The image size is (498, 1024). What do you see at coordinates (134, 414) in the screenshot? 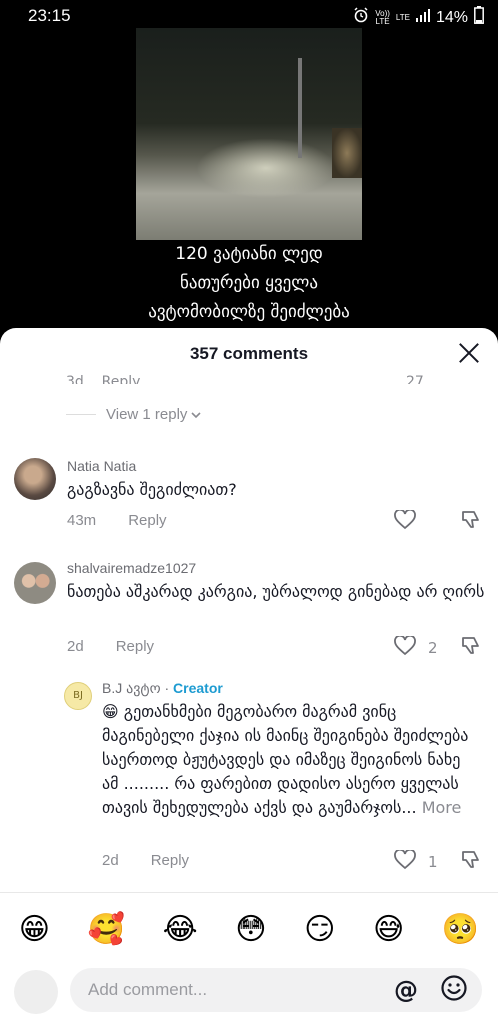
I see `view-replies-button: View 1 reply` at bounding box center [134, 414].